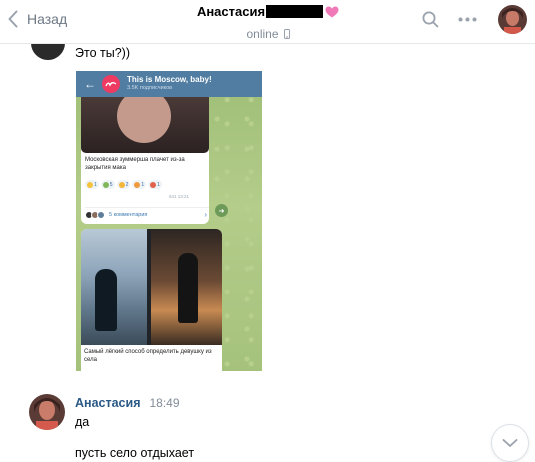 Image resolution: width=535 pixels, height=462 pixels. I want to click on more-dots-icon, so click(467, 19).